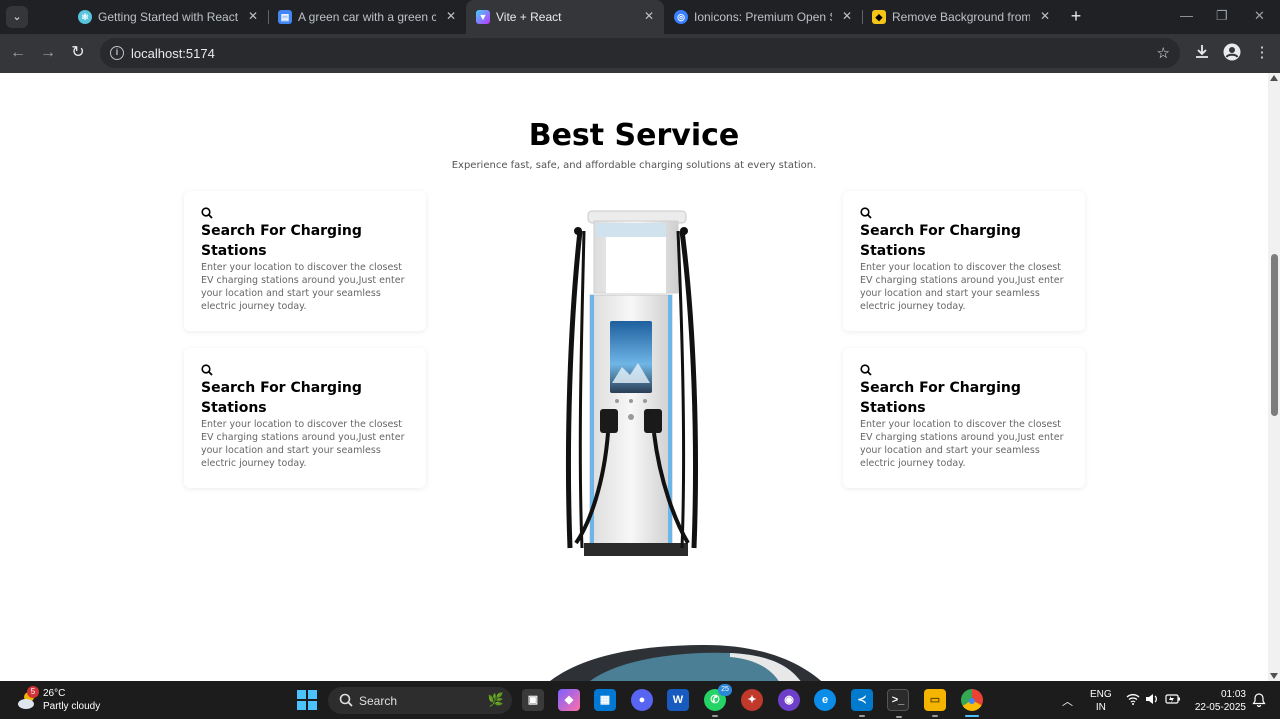 The height and width of the screenshot is (719, 1280). What do you see at coordinates (718, 700) in the screenshot?
I see `whatsapp-icon: ✆ 25` at bounding box center [718, 700].